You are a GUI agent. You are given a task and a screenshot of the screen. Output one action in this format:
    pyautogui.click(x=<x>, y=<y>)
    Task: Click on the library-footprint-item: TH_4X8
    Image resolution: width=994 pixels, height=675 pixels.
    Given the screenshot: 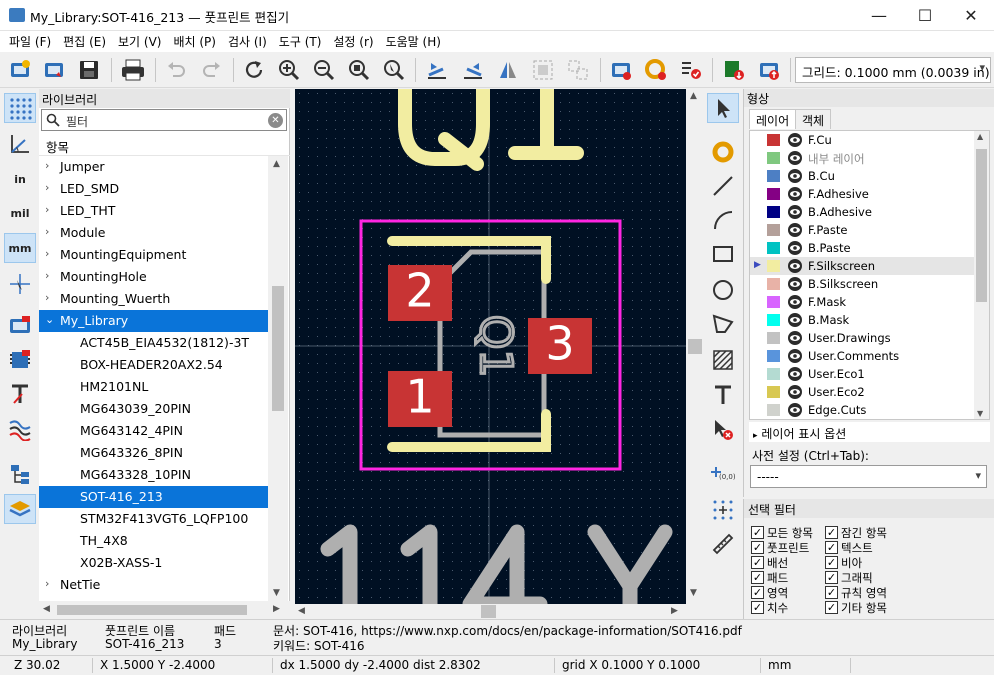 What is the action you would take?
    pyautogui.click(x=153, y=541)
    